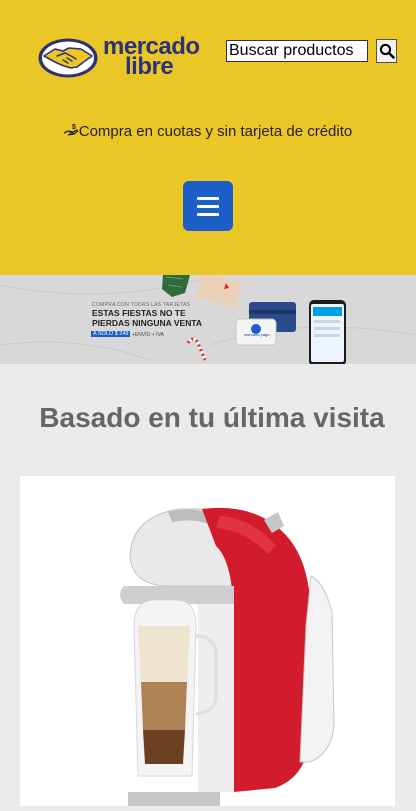 This screenshot has height=811, width=416. What do you see at coordinates (111, 334) in the screenshot?
I see `banner-price-badge: A SOLO $ 249` at bounding box center [111, 334].